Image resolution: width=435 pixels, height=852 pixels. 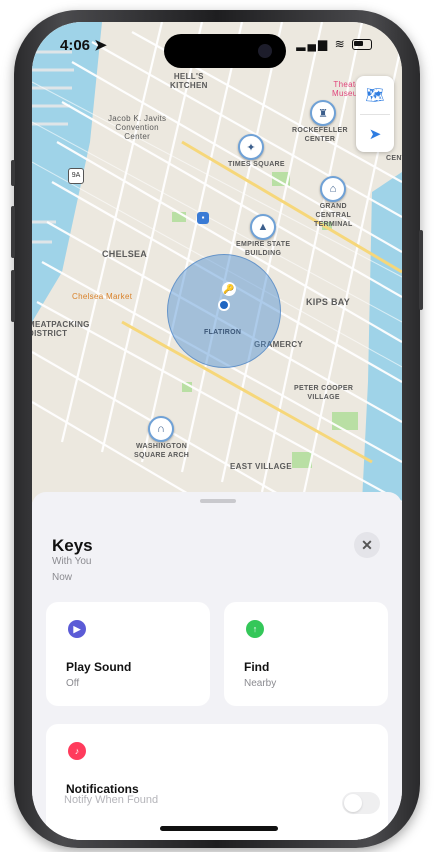 What do you see at coordinates (13, 232) in the screenshot?
I see `volume-up-button` at bounding box center [13, 232].